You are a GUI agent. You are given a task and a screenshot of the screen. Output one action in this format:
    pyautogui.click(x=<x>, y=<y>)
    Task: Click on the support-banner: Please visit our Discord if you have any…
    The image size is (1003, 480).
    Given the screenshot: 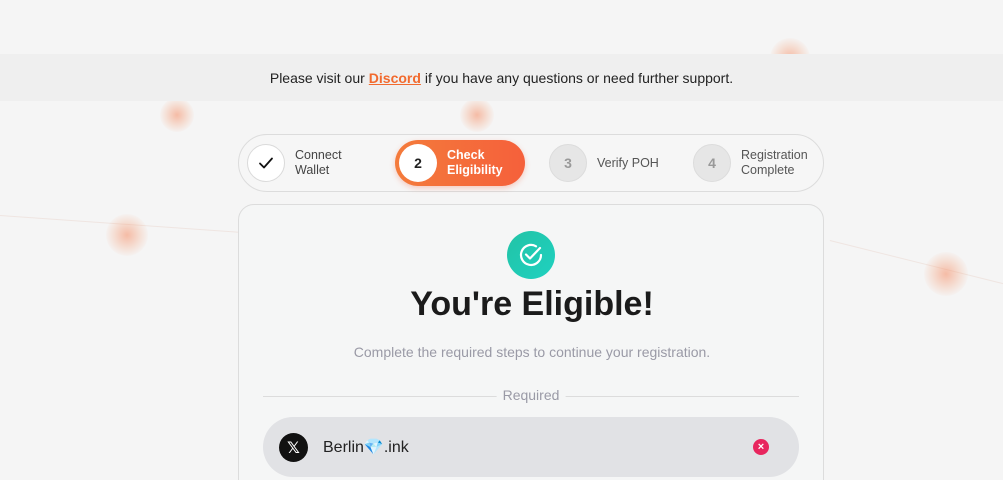 What is the action you would take?
    pyautogui.click(x=501, y=77)
    